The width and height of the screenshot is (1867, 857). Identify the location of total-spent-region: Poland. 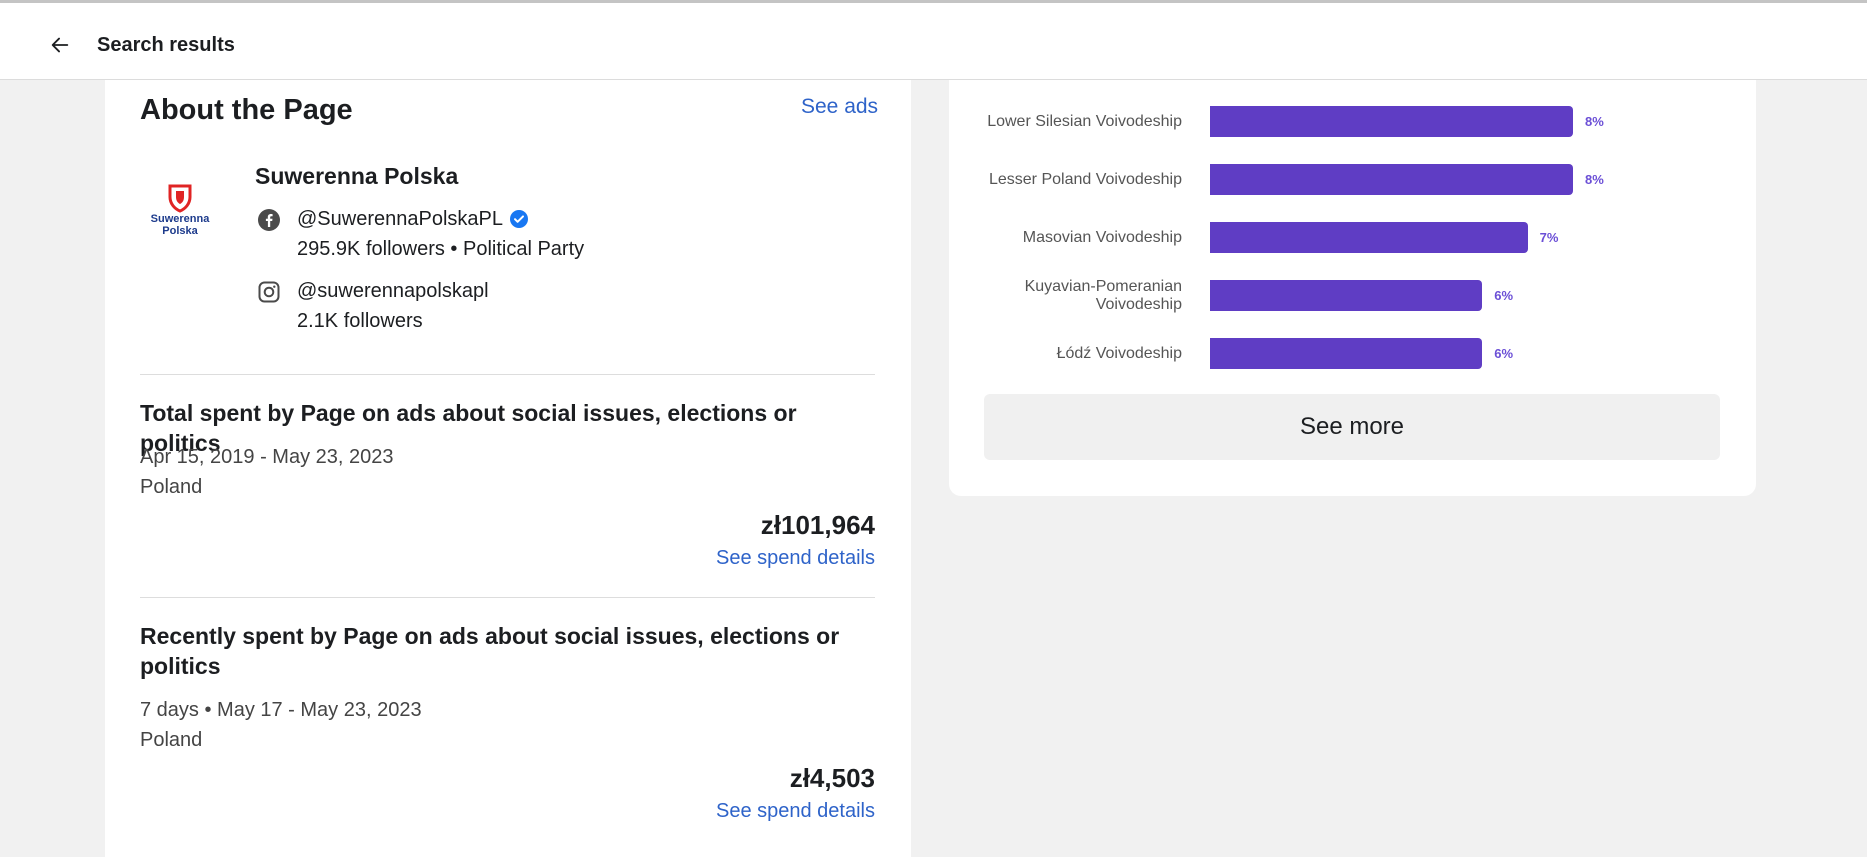
(171, 487).